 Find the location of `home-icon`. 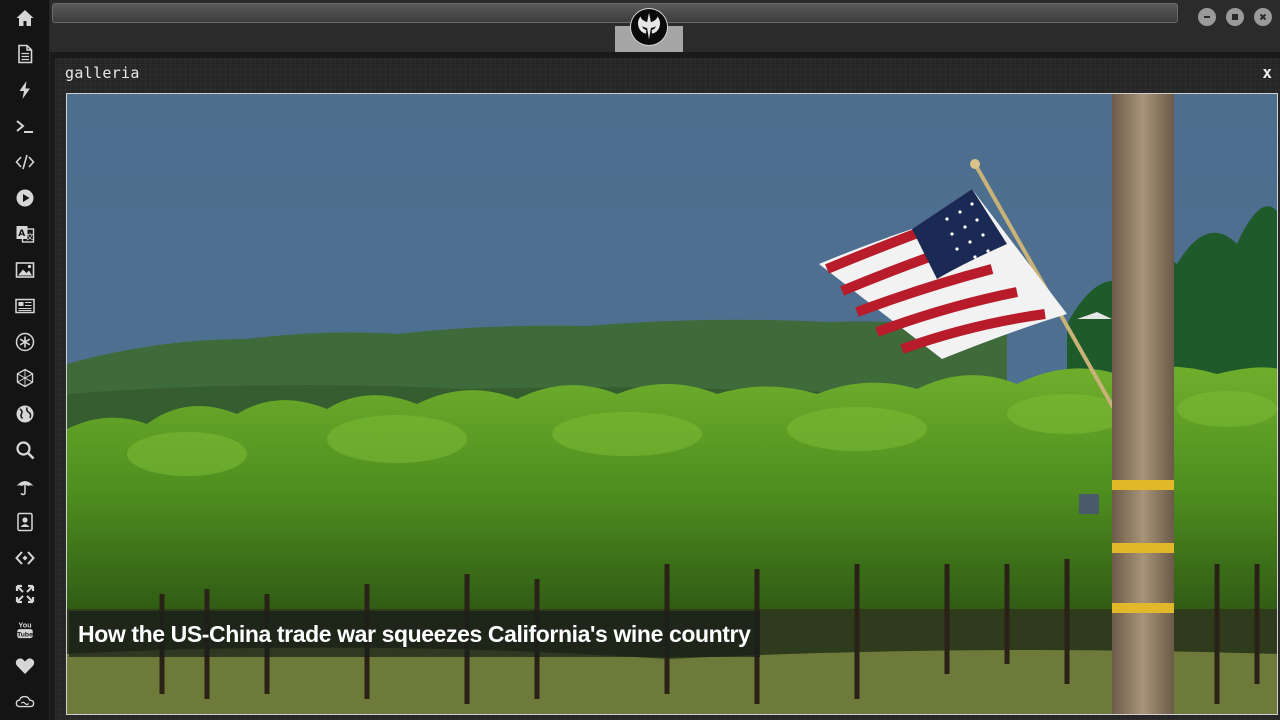

home-icon is located at coordinates (25, 18).